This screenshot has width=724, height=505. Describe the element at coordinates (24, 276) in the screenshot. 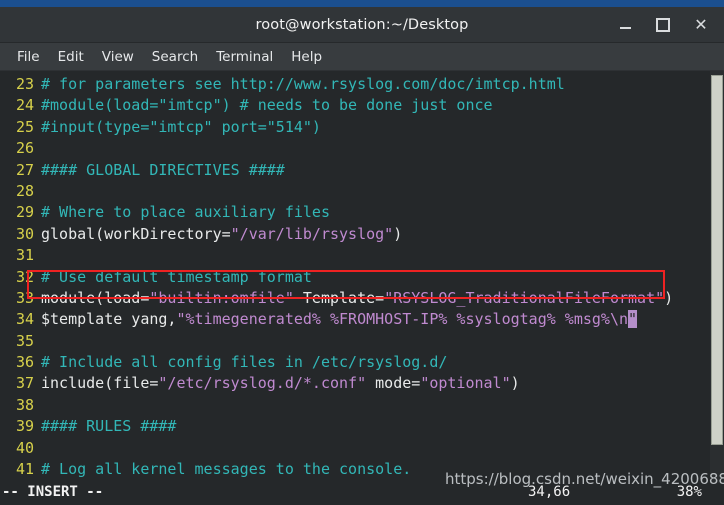

I see `line-number: 32` at that location.